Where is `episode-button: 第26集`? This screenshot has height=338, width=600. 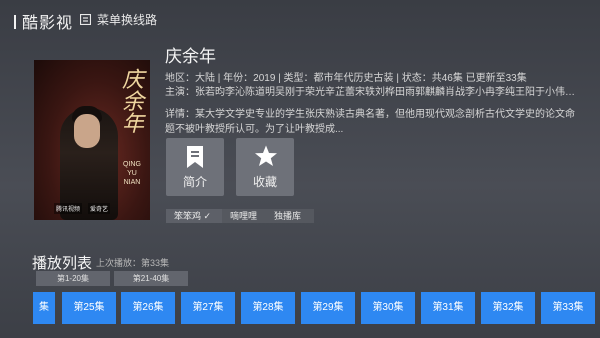
episode-button: 第26集 is located at coordinates (148, 308).